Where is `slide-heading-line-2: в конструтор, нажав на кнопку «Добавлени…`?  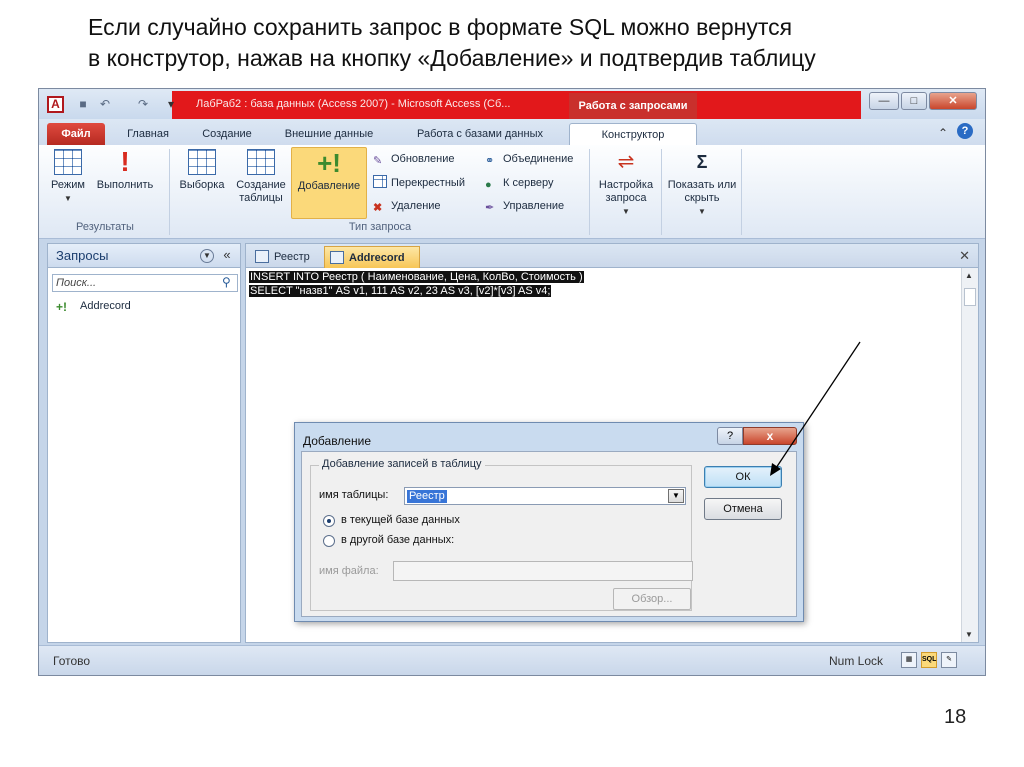 slide-heading-line-2: в конструтор, нажав на кнопку «Добавлени… is located at coordinates (452, 58).